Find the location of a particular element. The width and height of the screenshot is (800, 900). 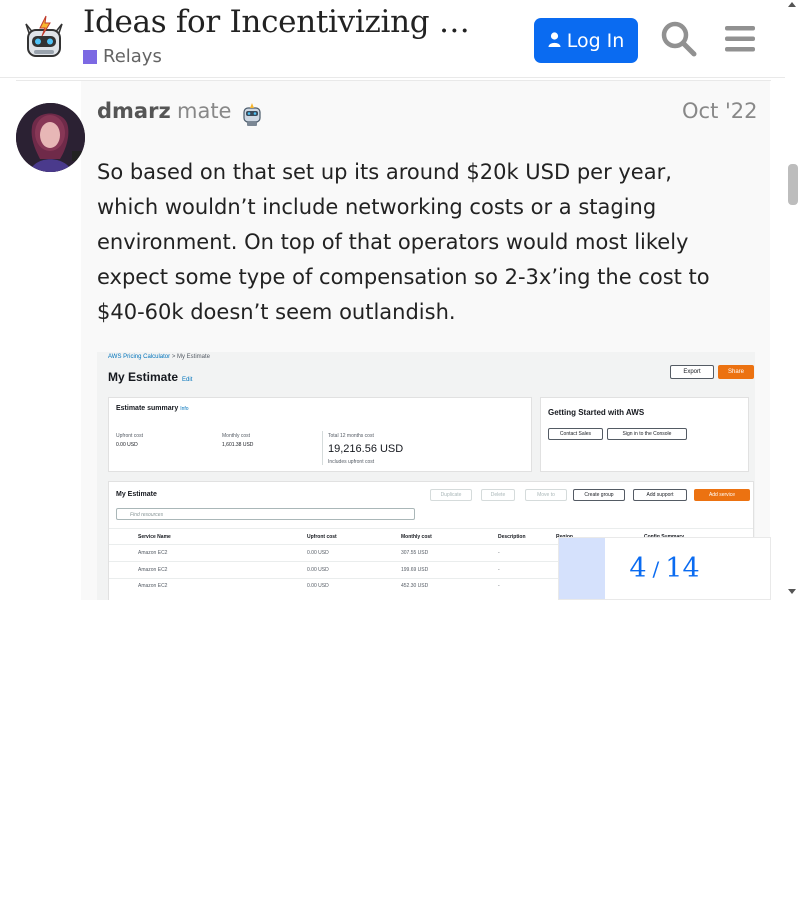

aws-heading: My Estimate Edit is located at coordinates (150, 377).